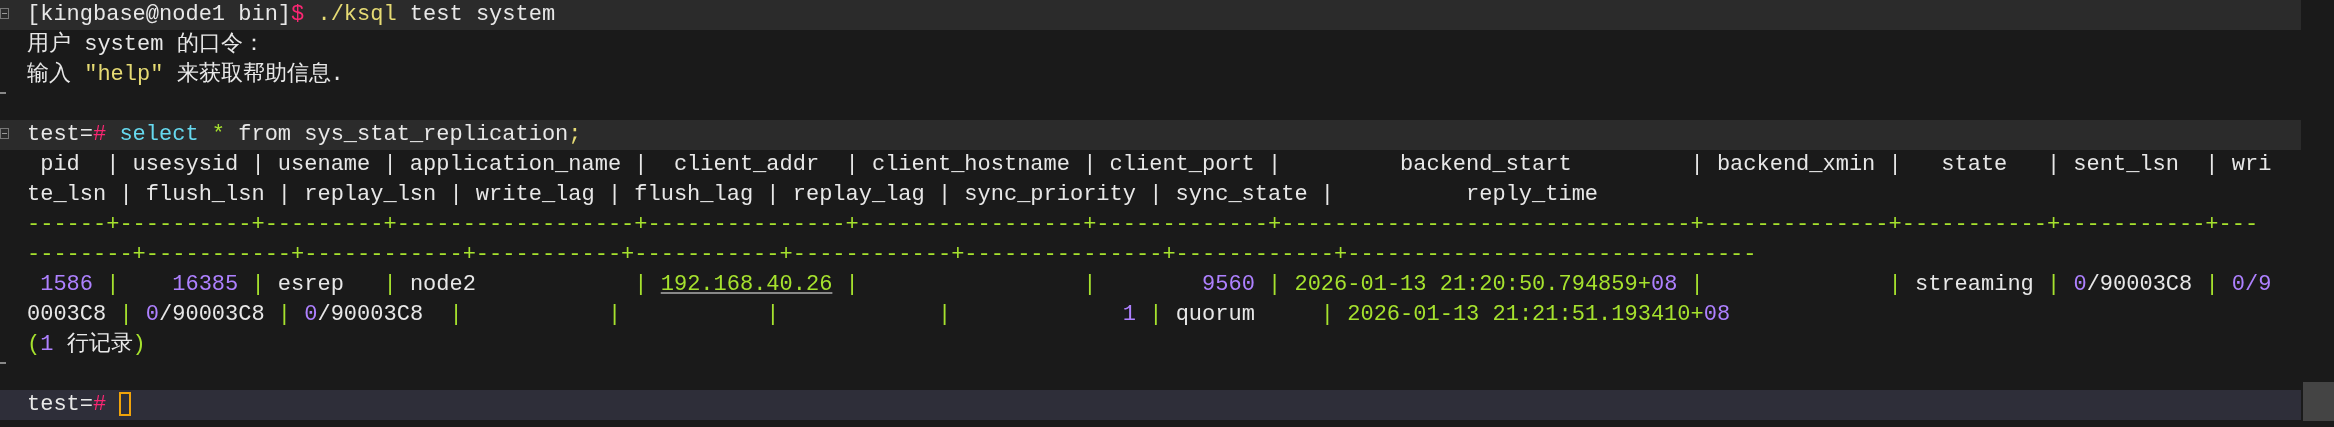  What do you see at coordinates (291, 14) in the screenshot?
I see `terminal-line: [kingbase@node1 bin]$ ./ksql test system` at bounding box center [291, 14].